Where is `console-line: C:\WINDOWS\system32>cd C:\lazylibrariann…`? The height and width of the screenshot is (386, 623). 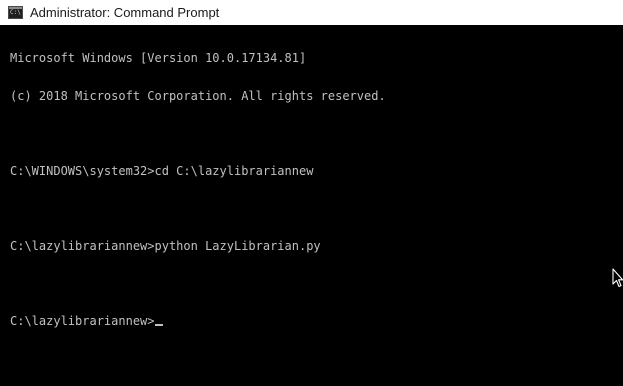 console-line: C:\WINDOWS\system32>cd C:\lazylibrariann… is located at coordinates (162, 170).